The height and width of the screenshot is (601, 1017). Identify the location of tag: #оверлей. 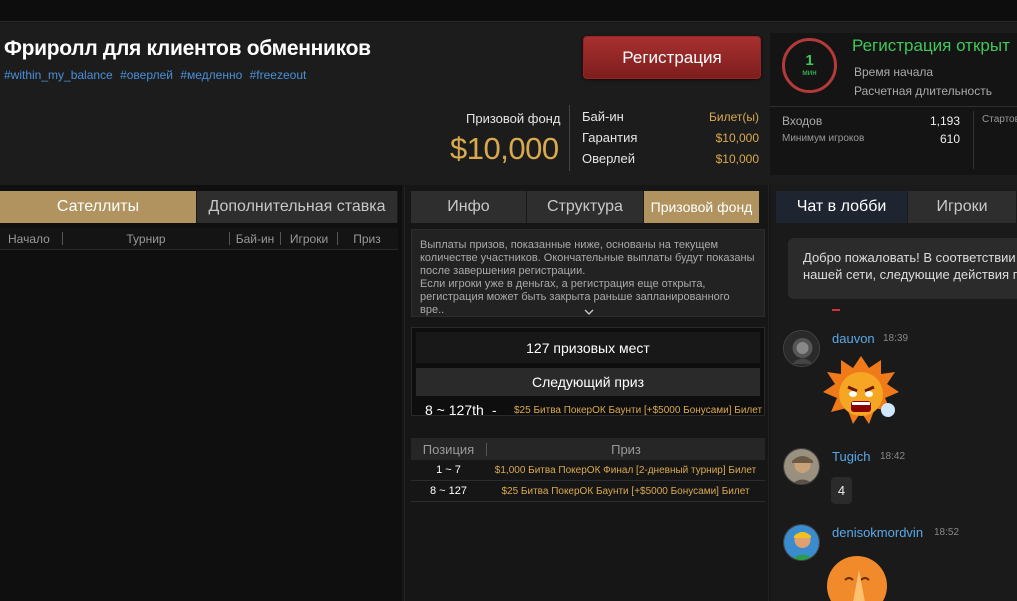
(146, 75).